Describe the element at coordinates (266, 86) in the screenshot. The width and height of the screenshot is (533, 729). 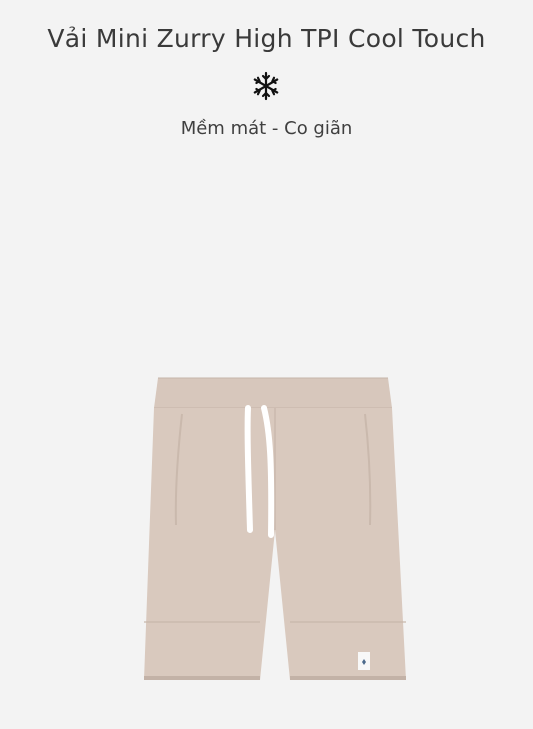
I see `snowflake-icon` at that location.